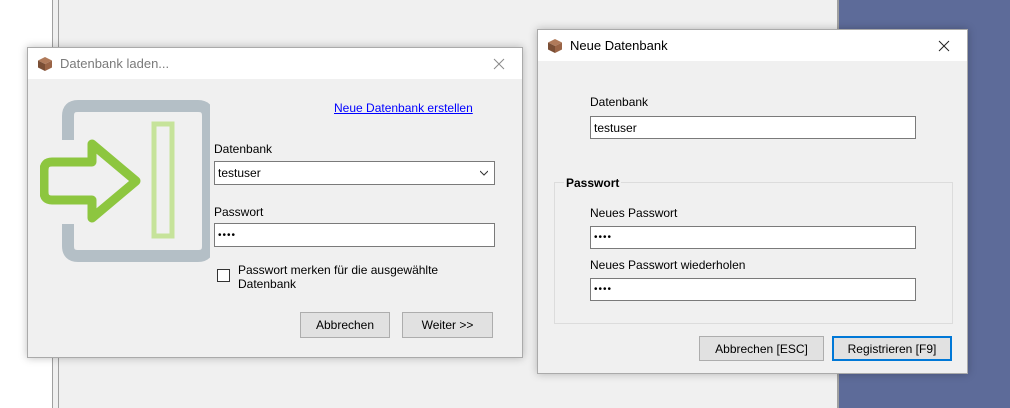 Image resolution: width=1010 pixels, height=408 pixels. What do you see at coordinates (603, 237) in the screenshot?
I see `new-password-value: ••••` at bounding box center [603, 237].